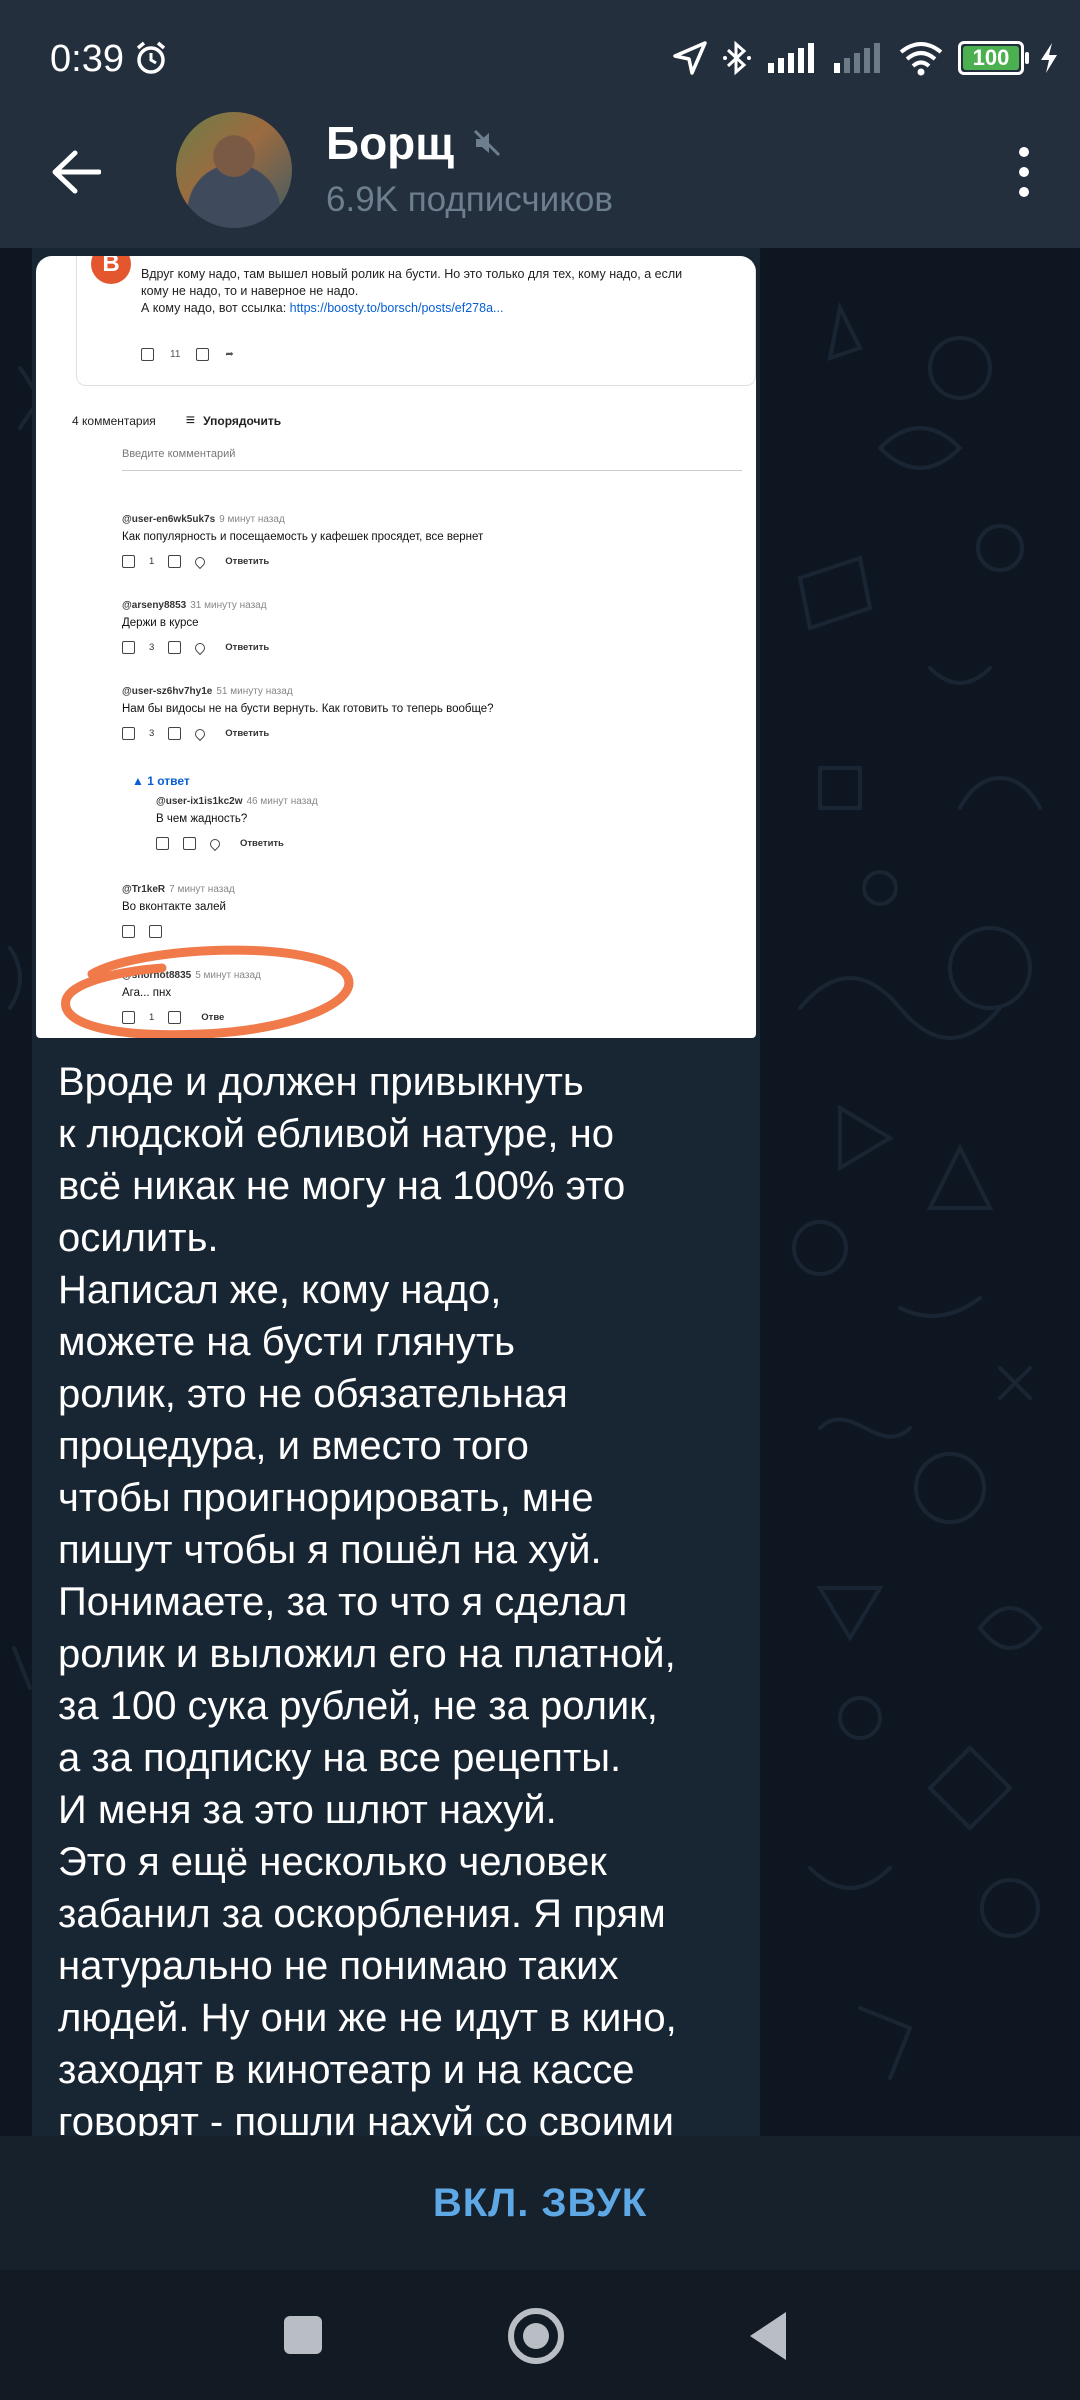 This screenshot has width=1080, height=2400. I want to click on comments-header: 4 комментария Упорядочить, so click(176, 421).